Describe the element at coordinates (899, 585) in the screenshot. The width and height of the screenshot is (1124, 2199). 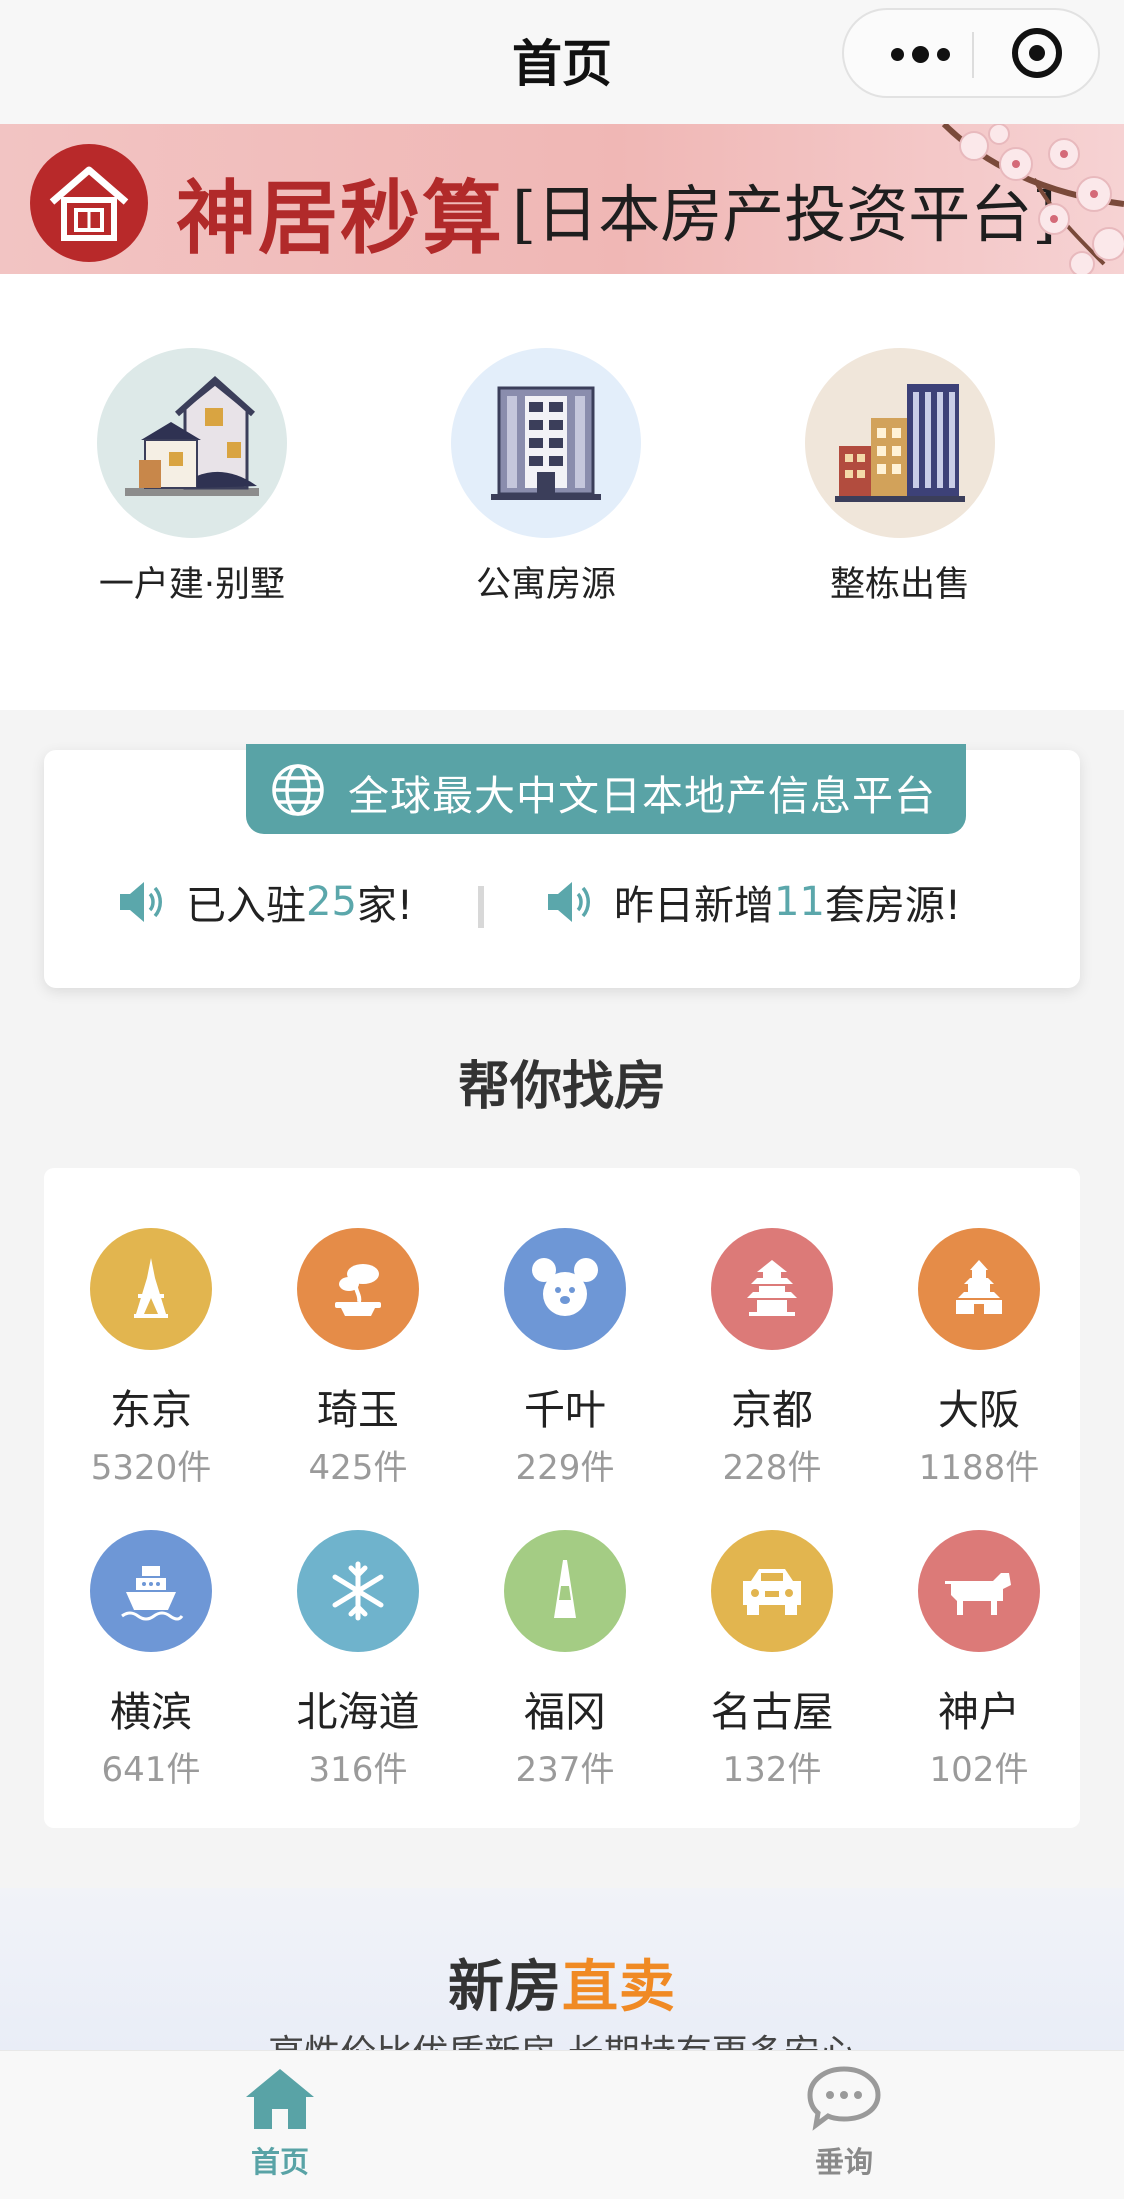
I see `category-label: 整栋出售` at that location.